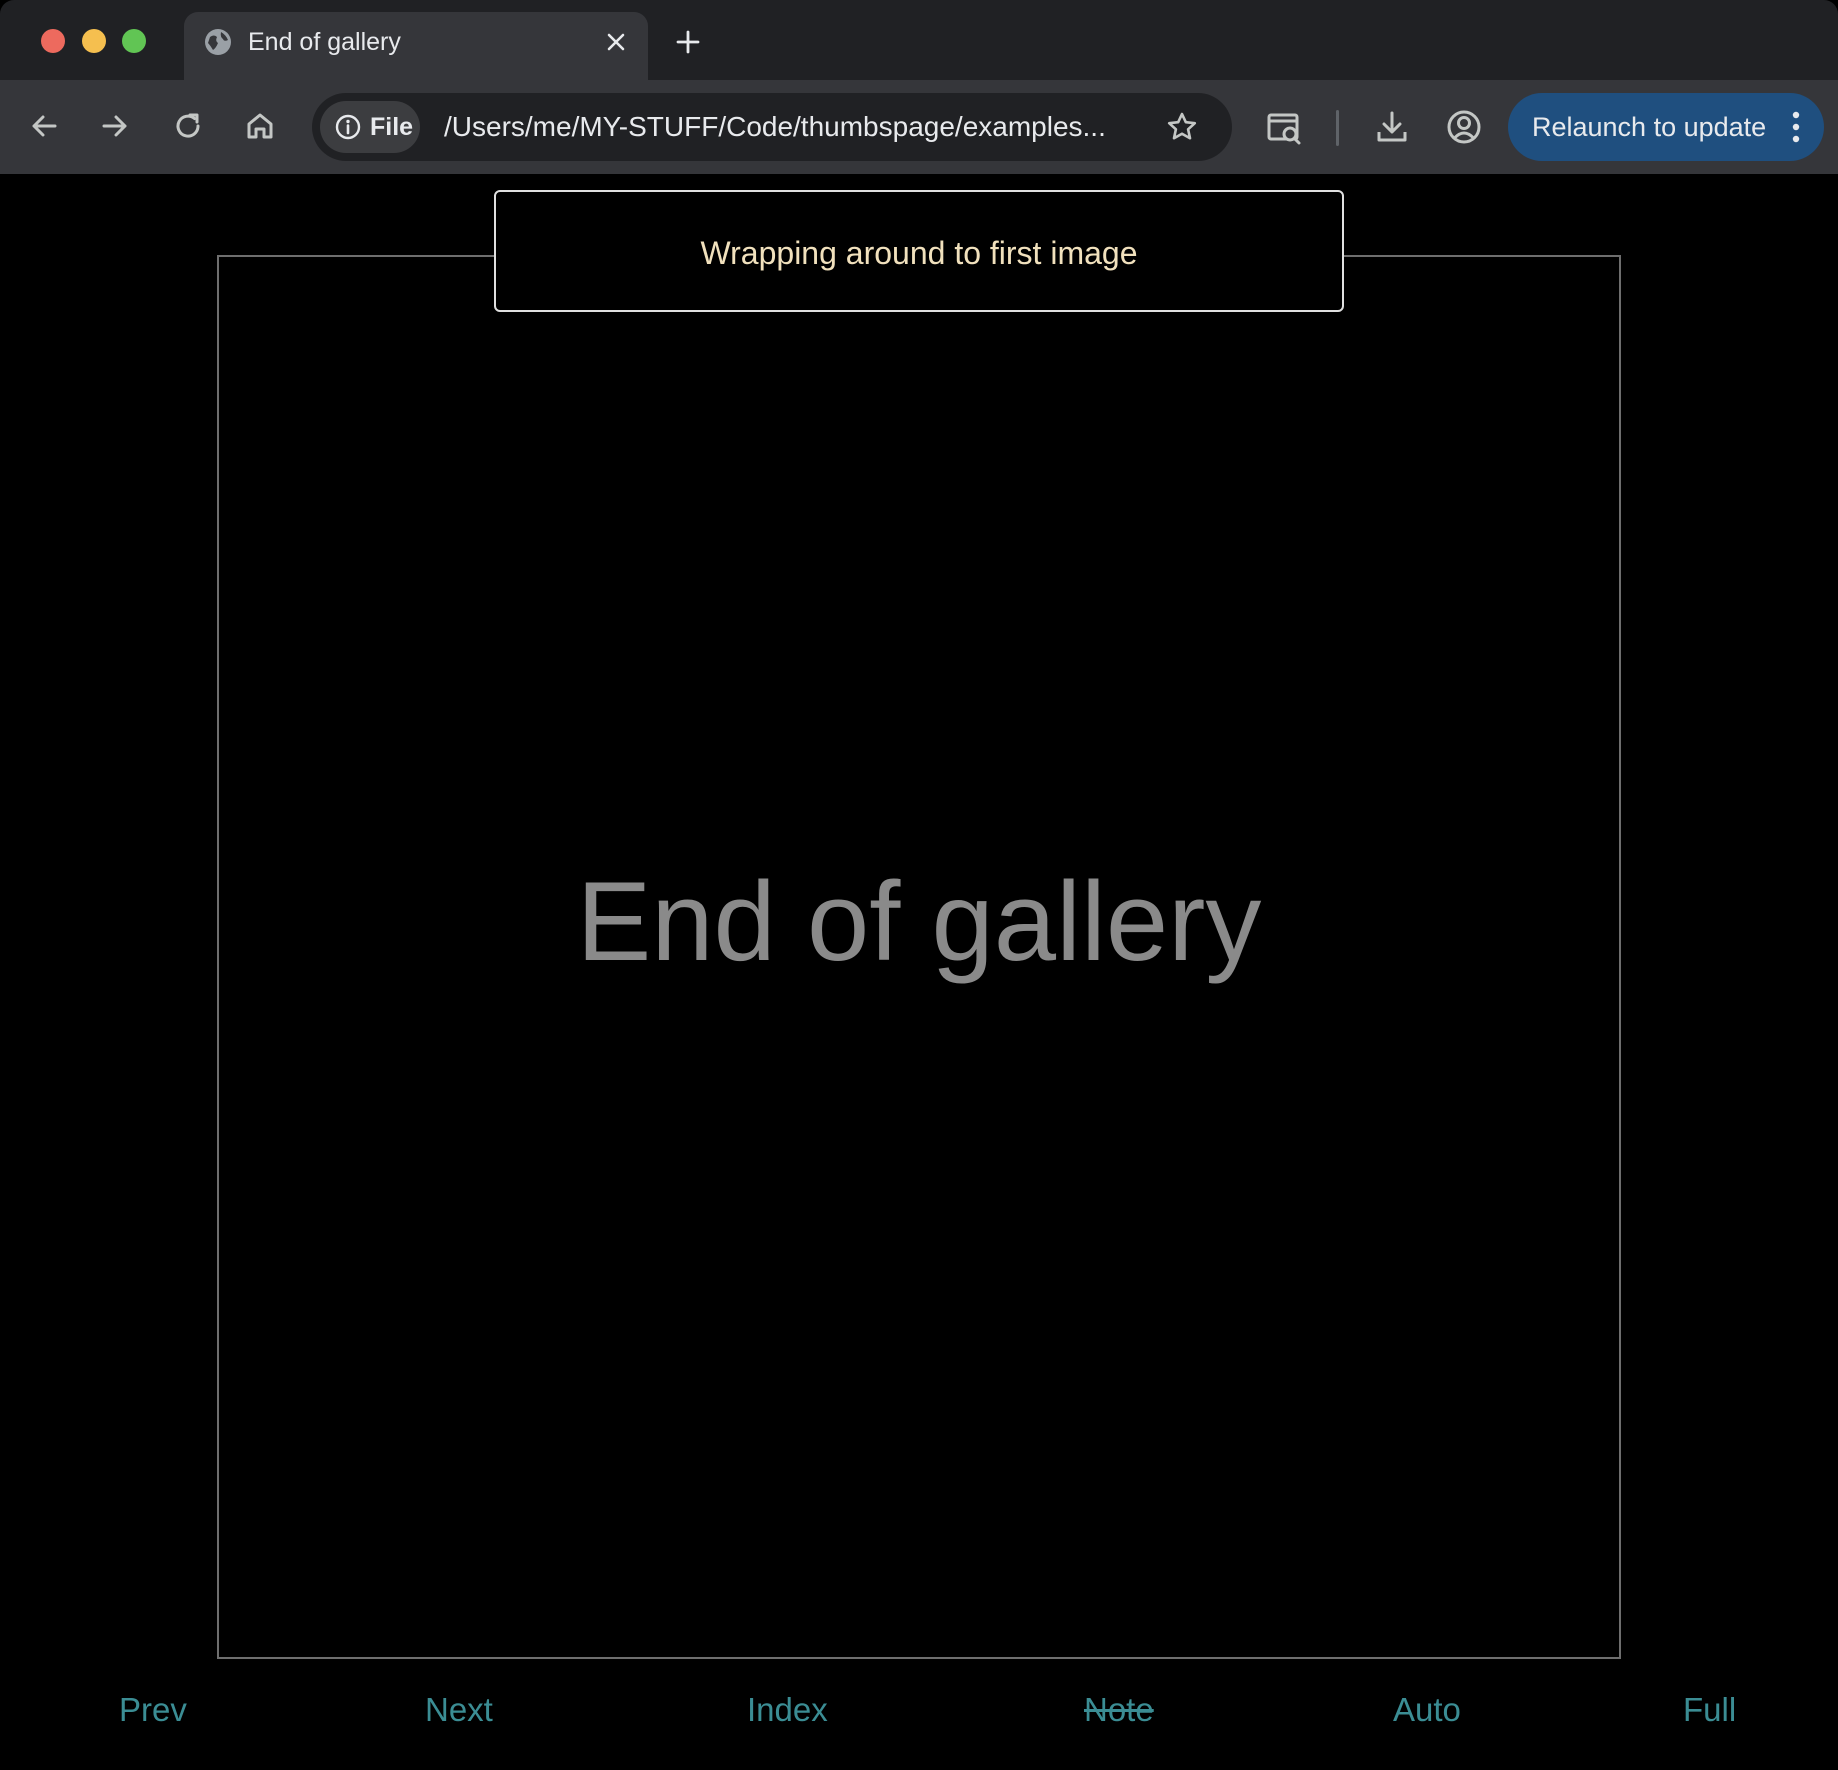 The width and height of the screenshot is (1838, 1770). What do you see at coordinates (44, 126) in the screenshot?
I see `back-arrow-icon` at bounding box center [44, 126].